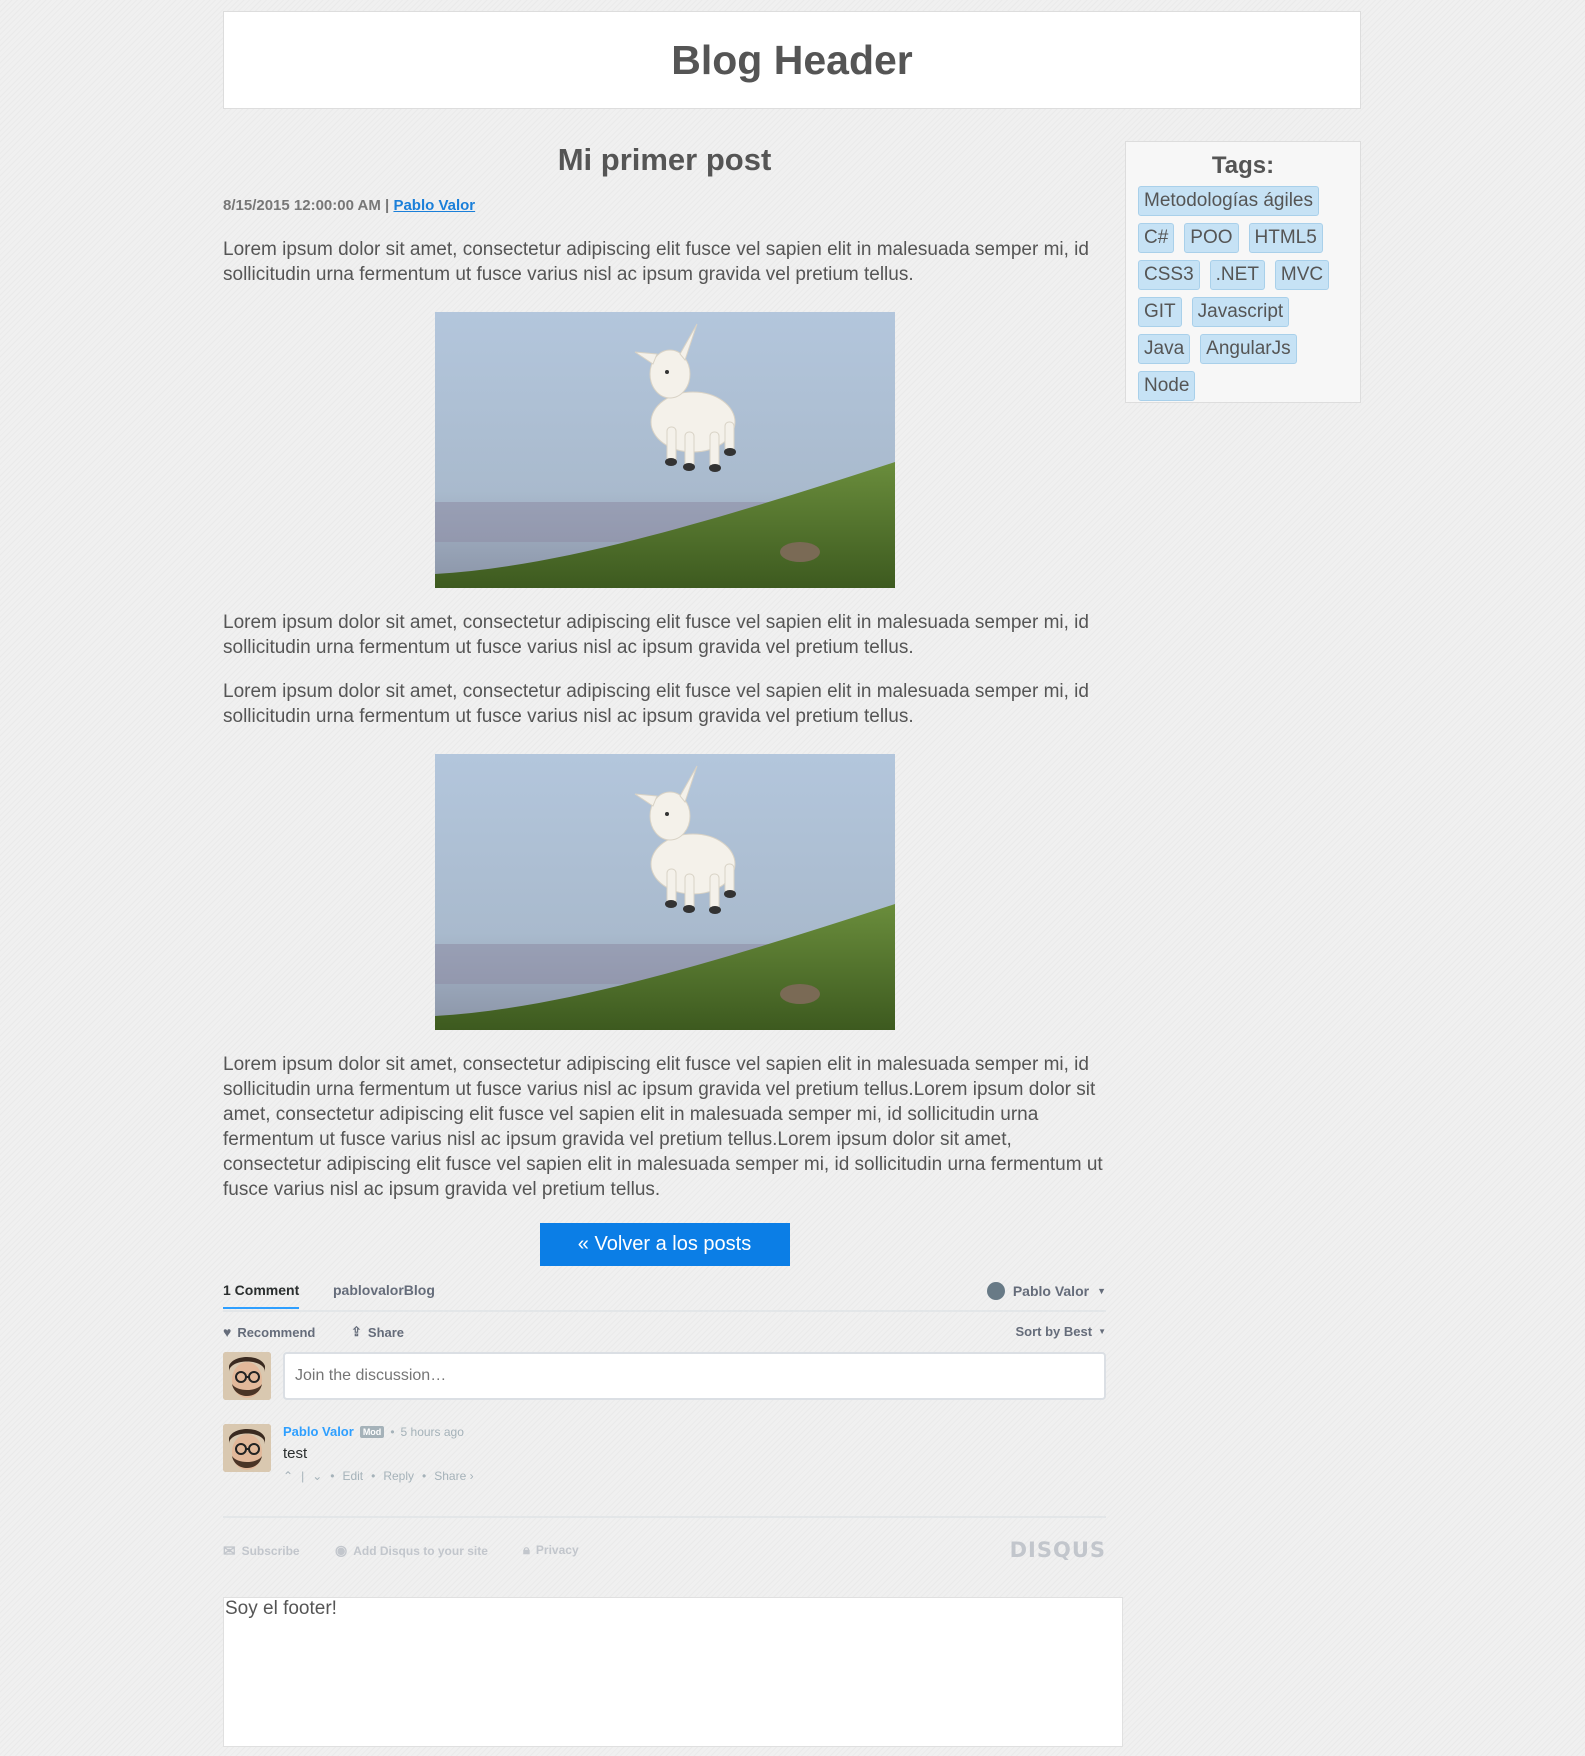  What do you see at coordinates (664, 207) in the screenshot?
I see `post-meta: 8/15/2015 12:00:00 AM | Pablo Valor` at bounding box center [664, 207].